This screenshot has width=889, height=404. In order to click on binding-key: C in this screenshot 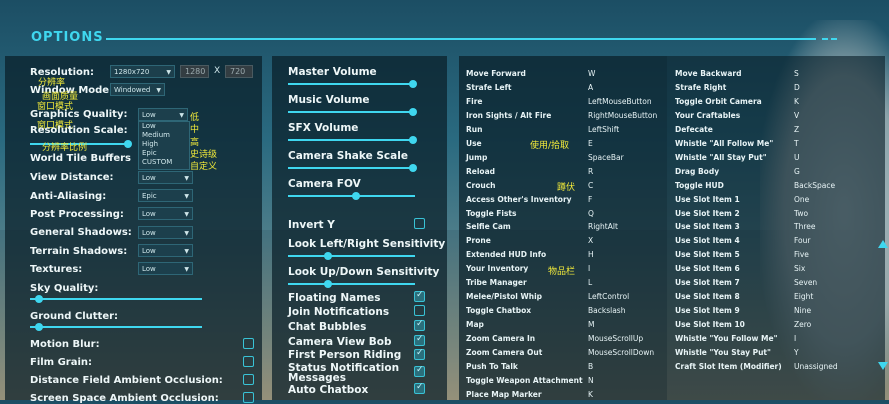, I will do `click(590, 185)`.